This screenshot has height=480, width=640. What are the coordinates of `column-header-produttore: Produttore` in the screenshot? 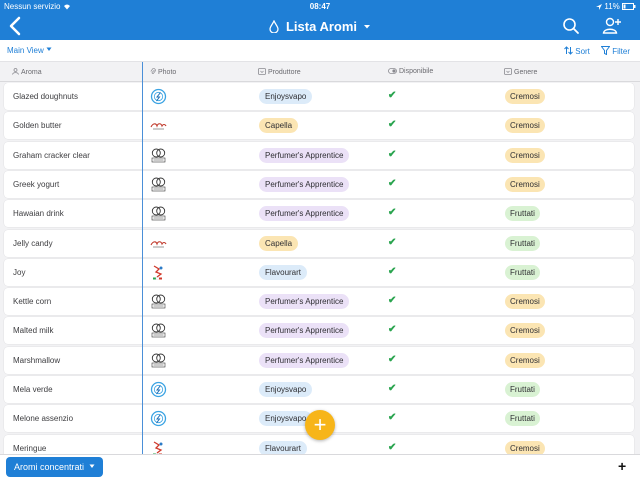 It's located at (279, 72).